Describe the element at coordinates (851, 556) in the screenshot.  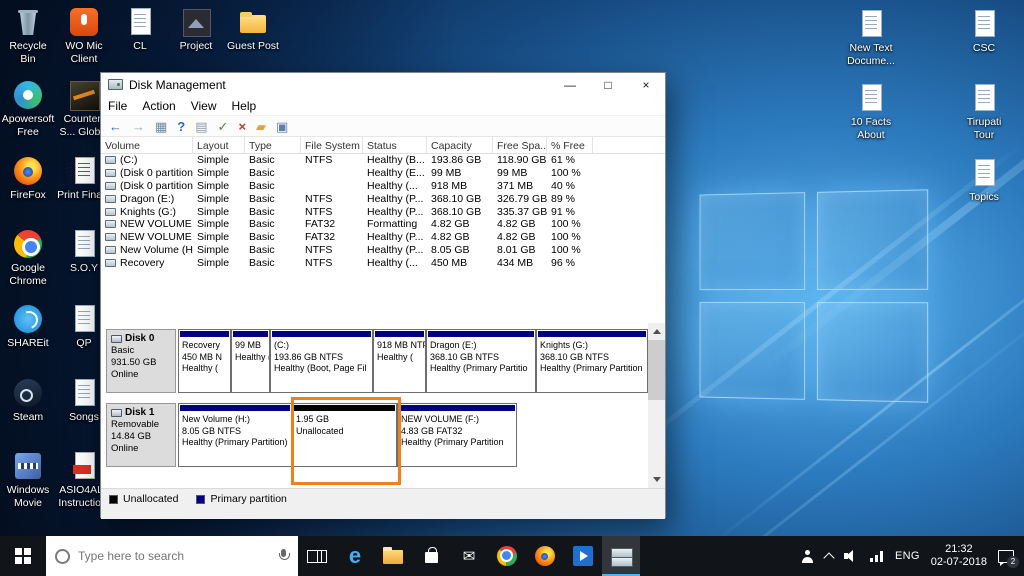
I see `volume-icon` at that location.